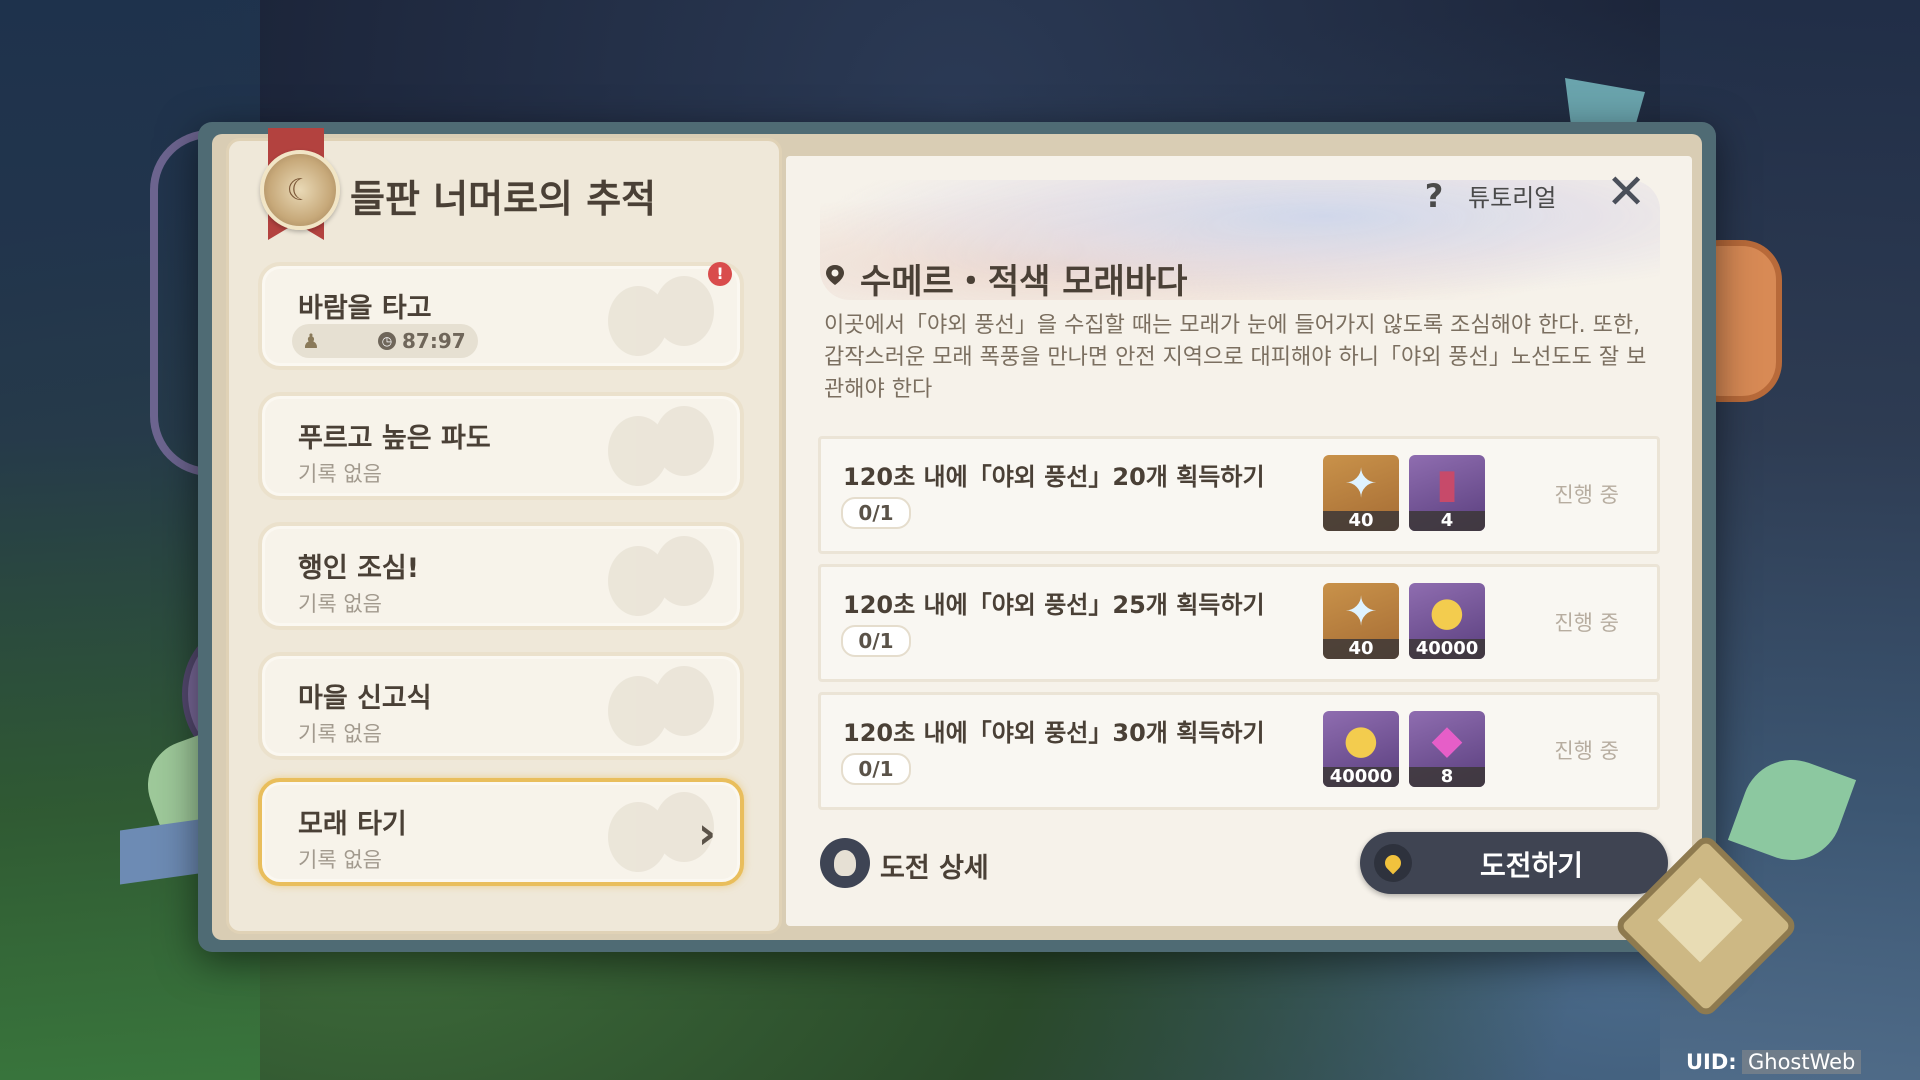  I want to click on location-pin-icon, so click(835, 275).